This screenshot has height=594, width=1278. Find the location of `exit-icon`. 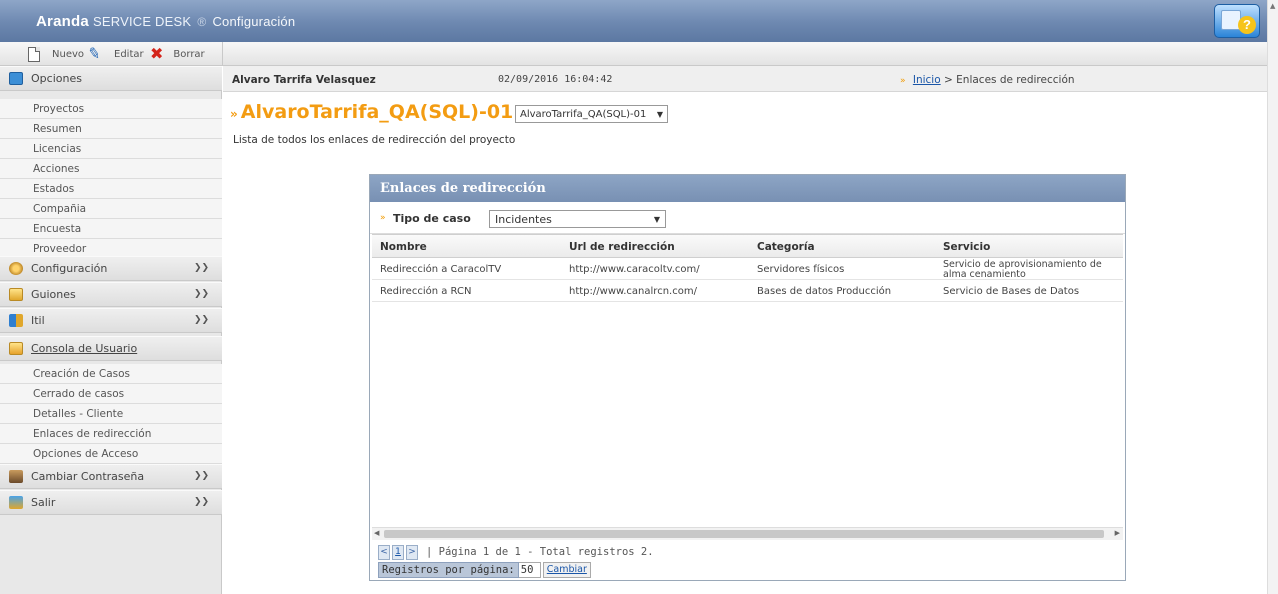

exit-icon is located at coordinates (16, 502).